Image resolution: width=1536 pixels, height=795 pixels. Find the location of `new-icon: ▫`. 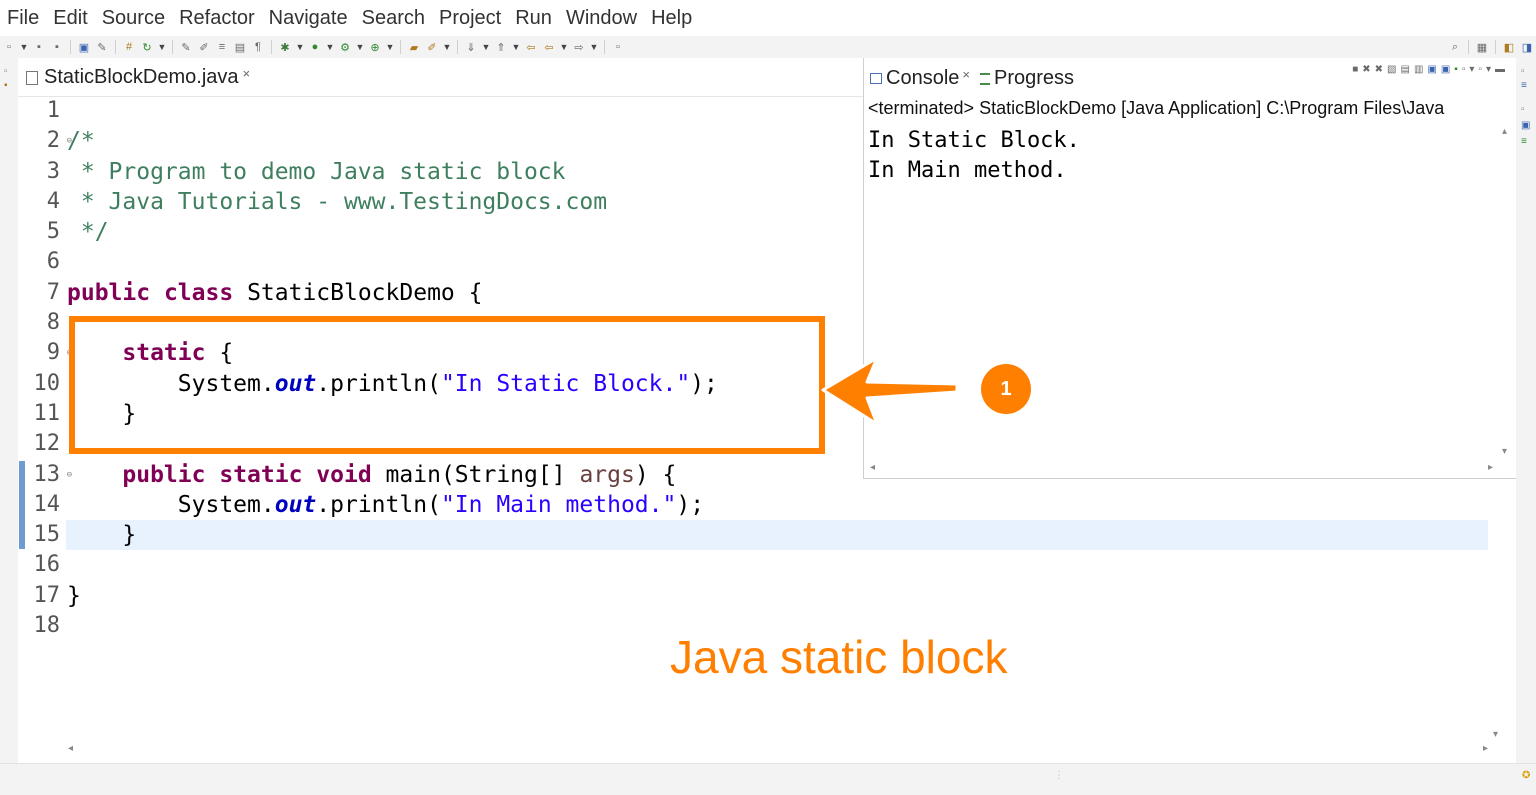

new-icon: ▫ is located at coordinates (9, 47).